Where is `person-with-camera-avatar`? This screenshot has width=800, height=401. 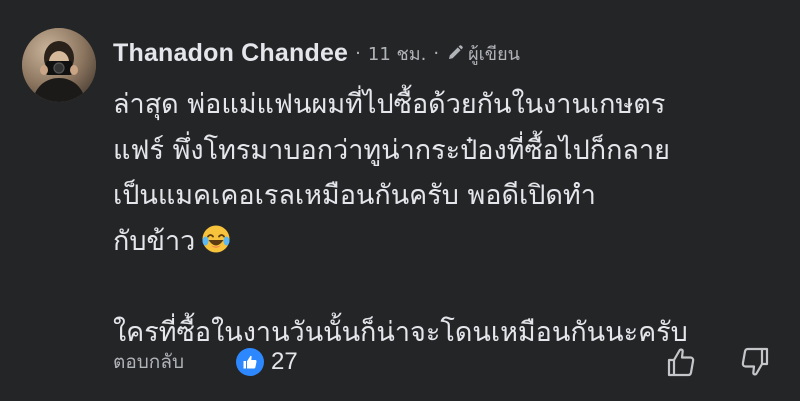
person-with-camera-avatar is located at coordinates (59, 65).